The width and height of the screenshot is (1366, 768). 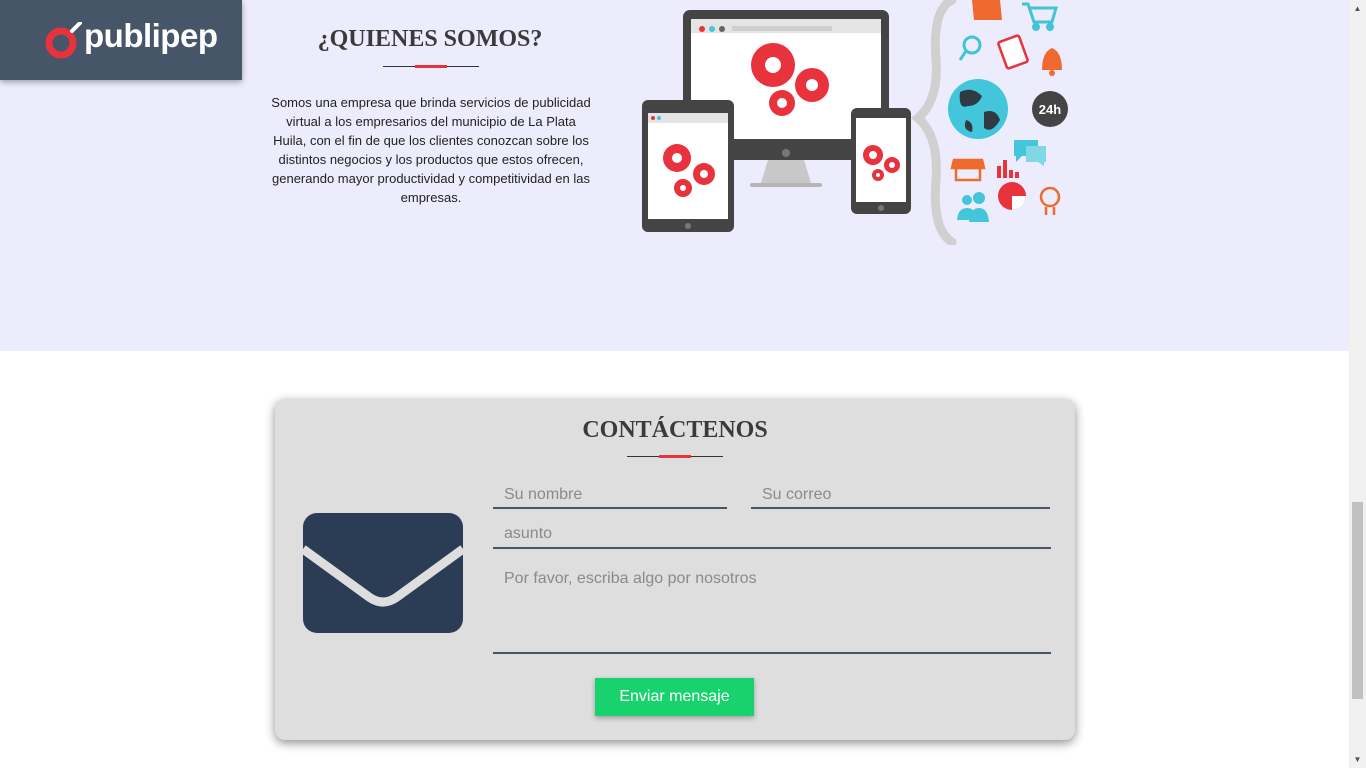 What do you see at coordinates (1052, 62) in the screenshot?
I see `bell-icon` at bounding box center [1052, 62].